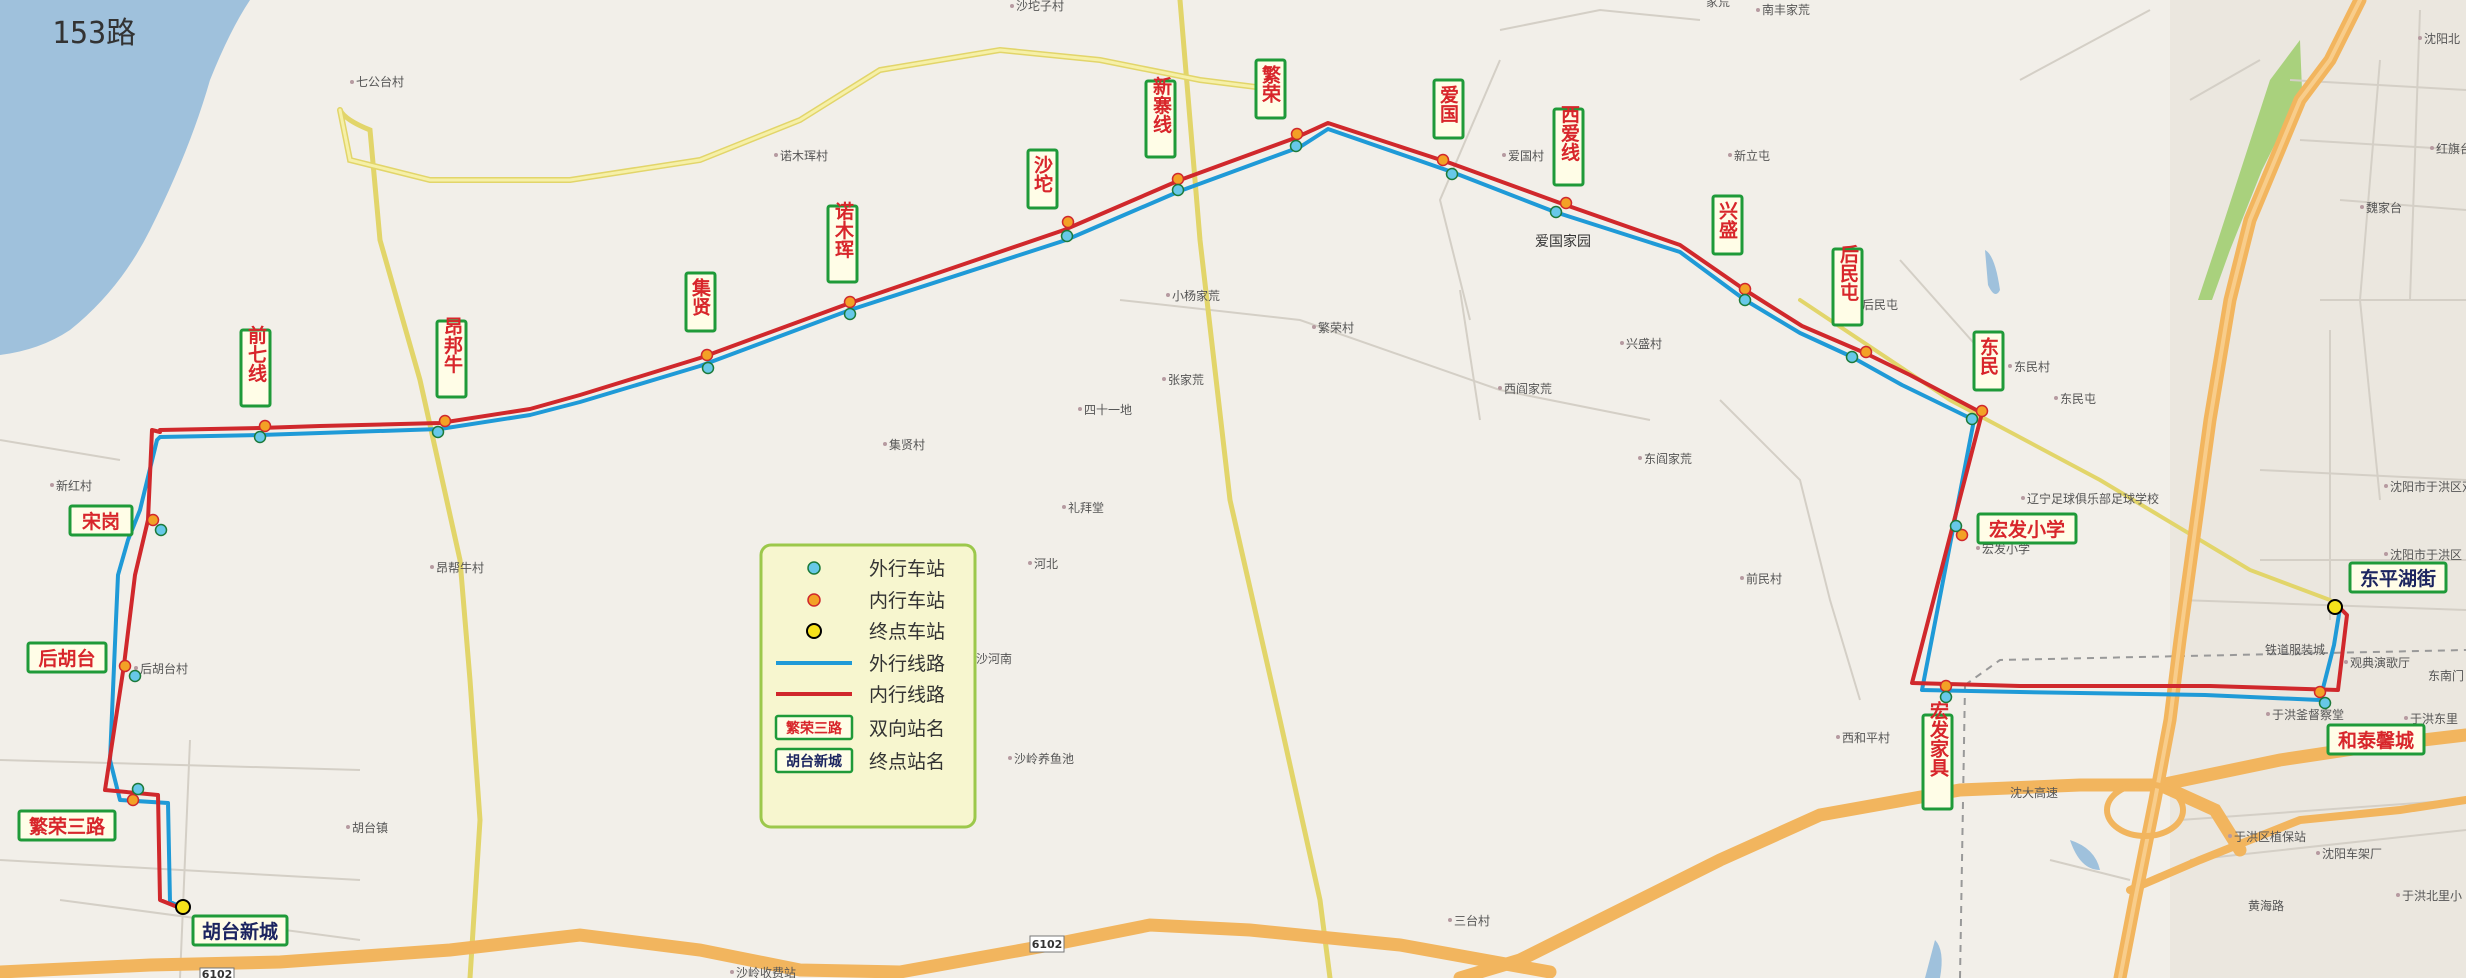 This screenshot has width=2466, height=978. I want to click on stop-label-hongfa-xiaoxue: 宏发小学, so click(2027, 528).